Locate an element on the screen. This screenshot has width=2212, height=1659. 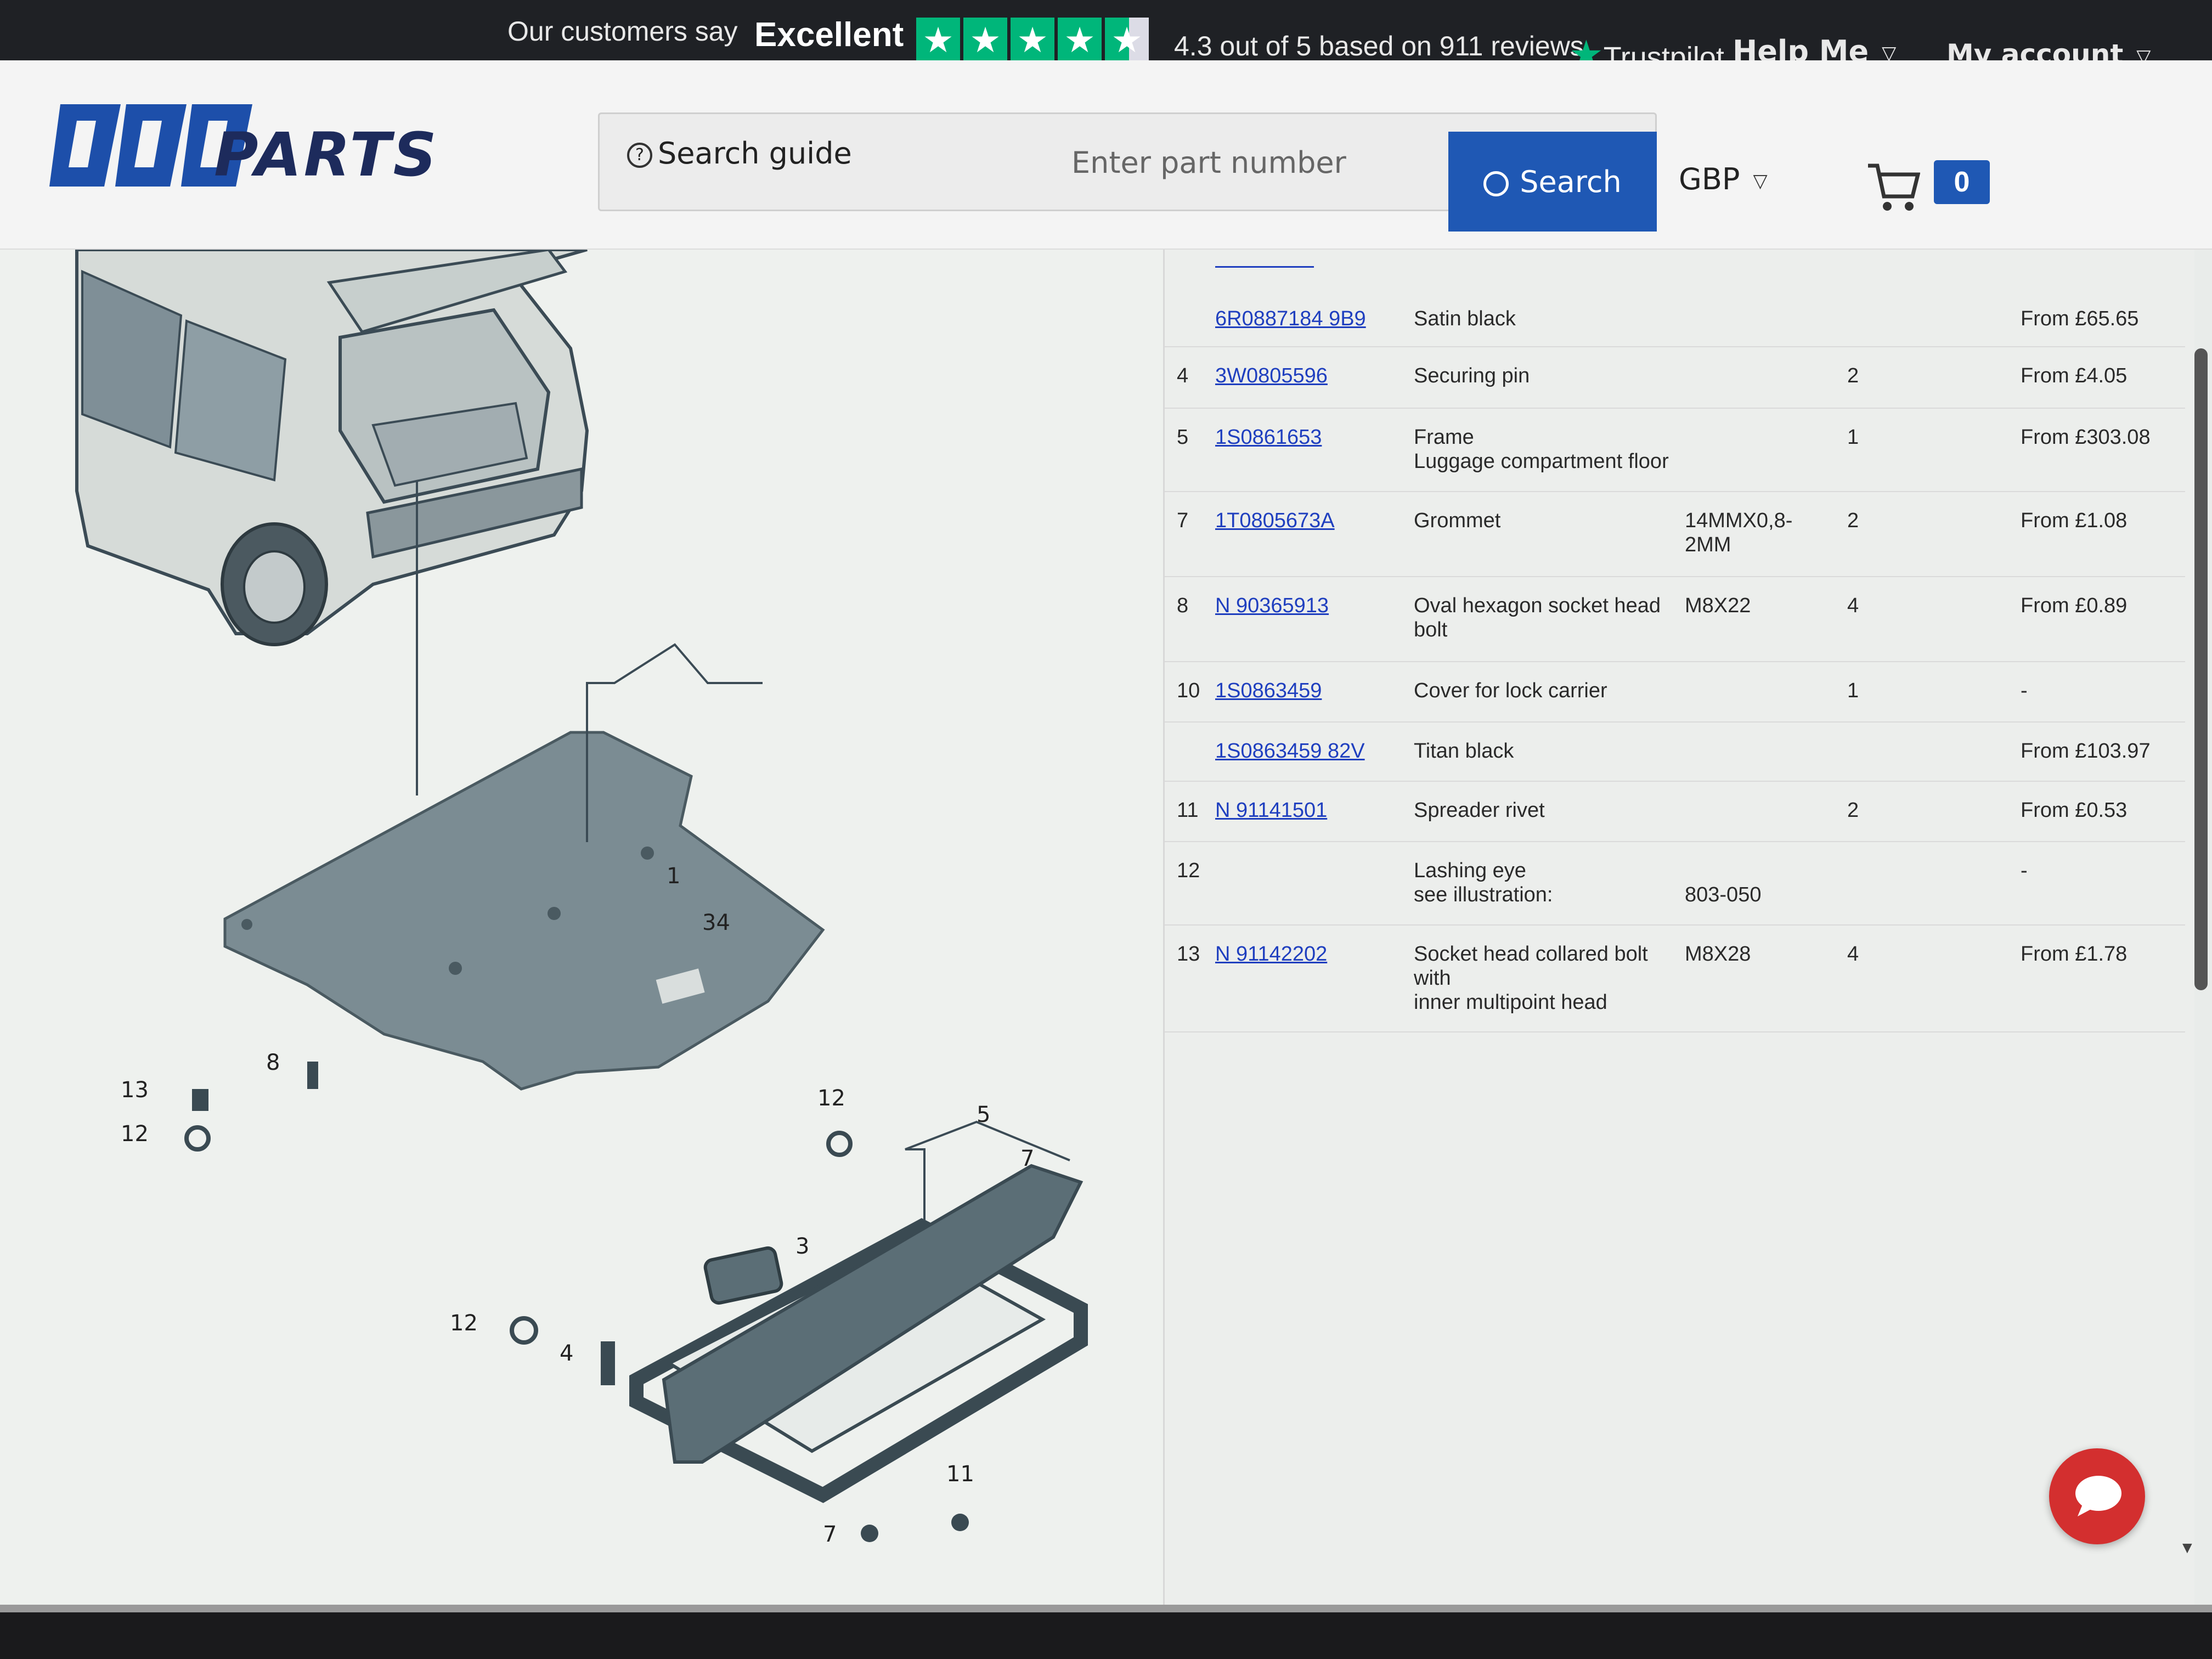
part-number-input is located at coordinates (1178, 162).